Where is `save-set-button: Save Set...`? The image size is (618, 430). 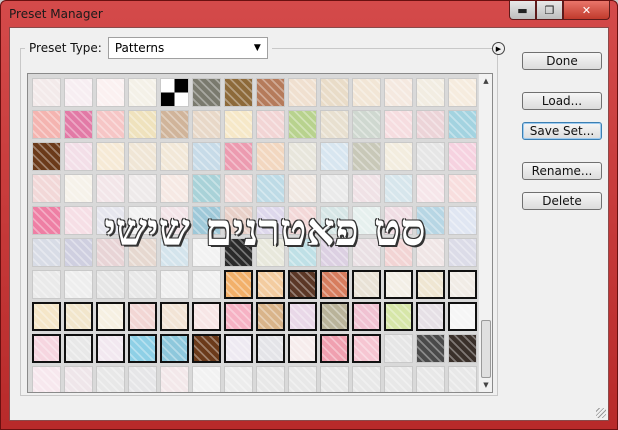 save-set-button: Save Set... is located at coordinates (562, 131).